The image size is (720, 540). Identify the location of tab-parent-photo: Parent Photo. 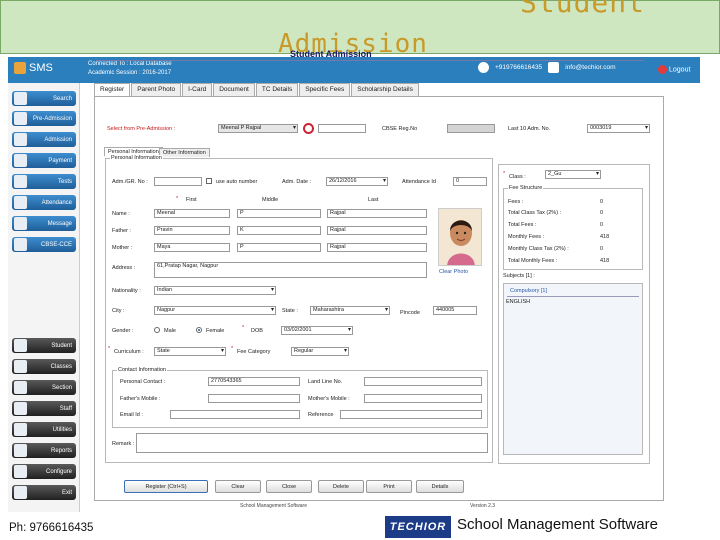
(156, 89).